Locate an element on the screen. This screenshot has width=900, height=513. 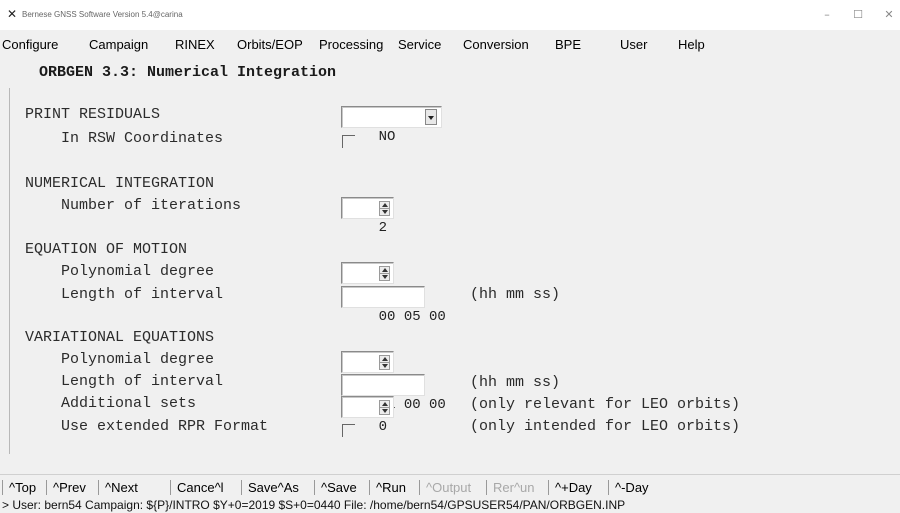
next-button: ^Next is located at coordinates (121, 487).